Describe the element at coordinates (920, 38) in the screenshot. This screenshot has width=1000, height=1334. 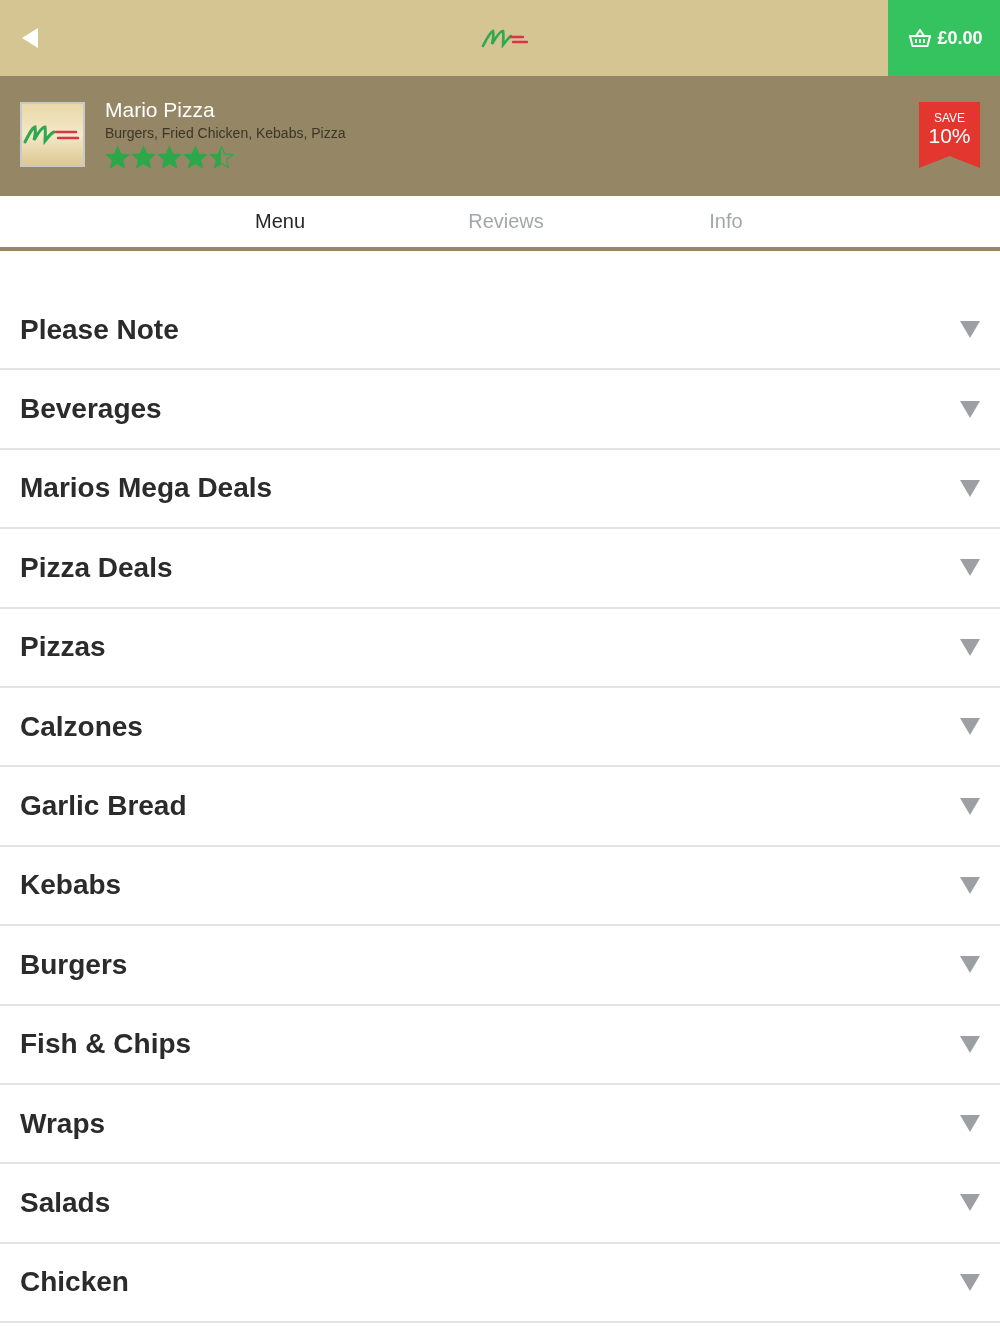
I see `basket-icon` at that location.